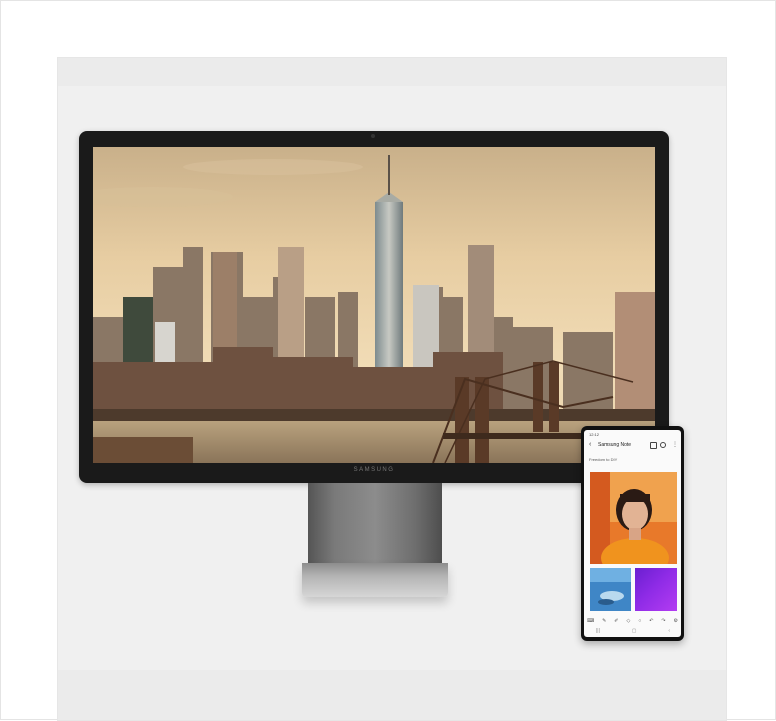  What do you see at coordinates (632, 621) in the screenshot?
I see `note-toolbar: ⌨ ✎ ✐ ◇ ○ ↶ ↷ ⚙` at bounding box center [632, 621].